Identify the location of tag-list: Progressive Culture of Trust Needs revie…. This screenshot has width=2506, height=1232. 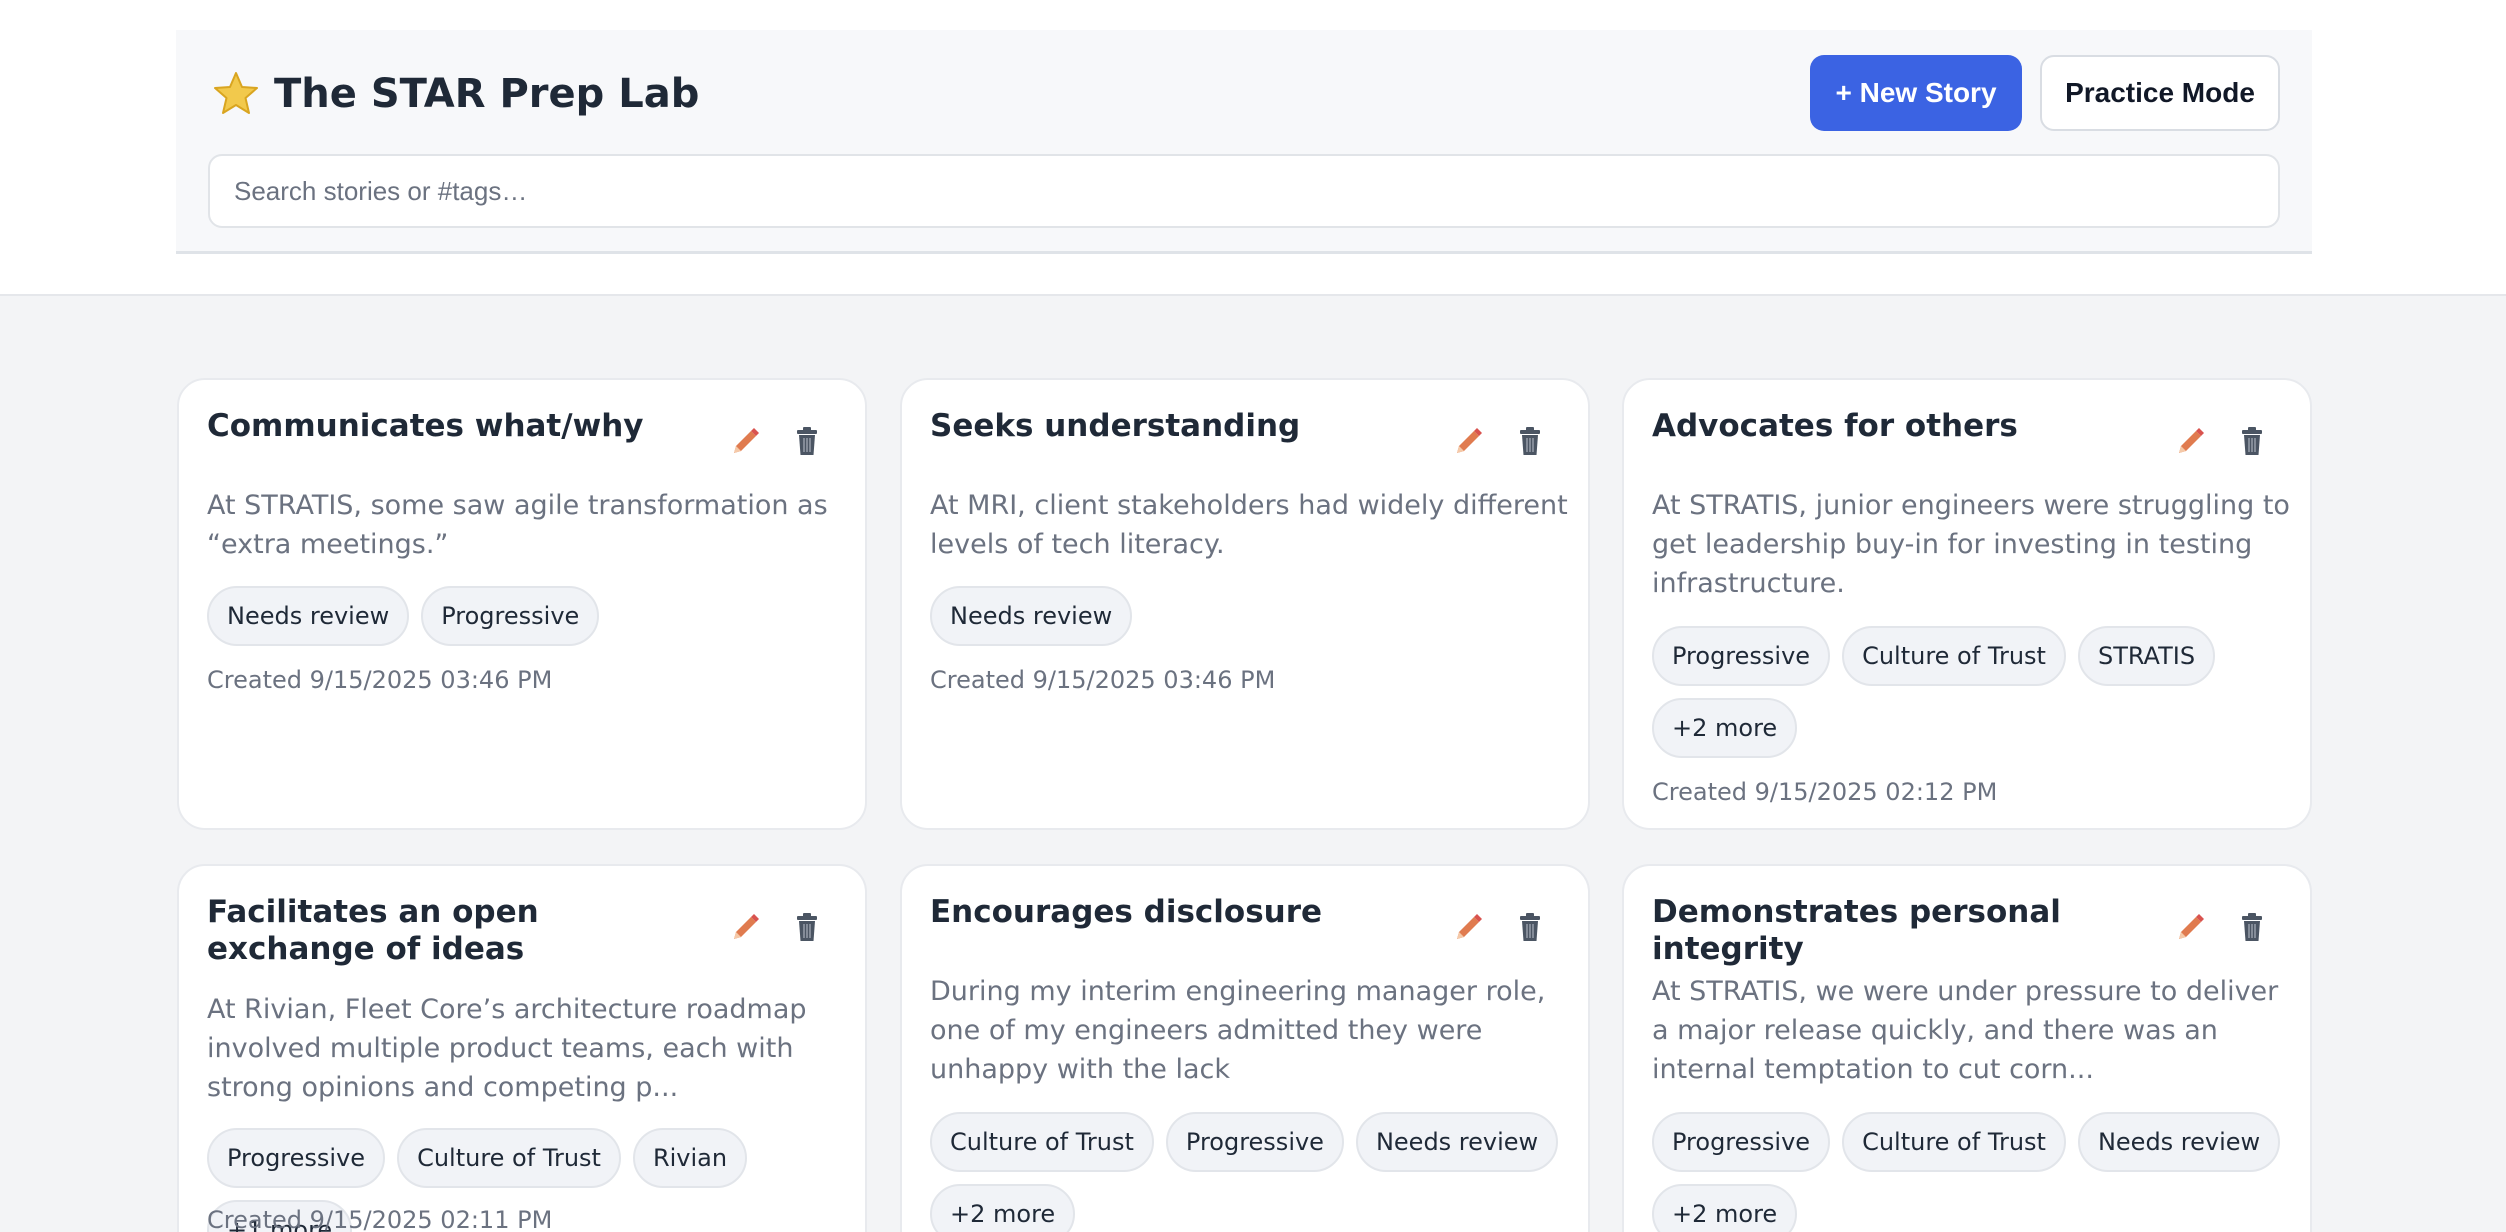
(1972, 1172).